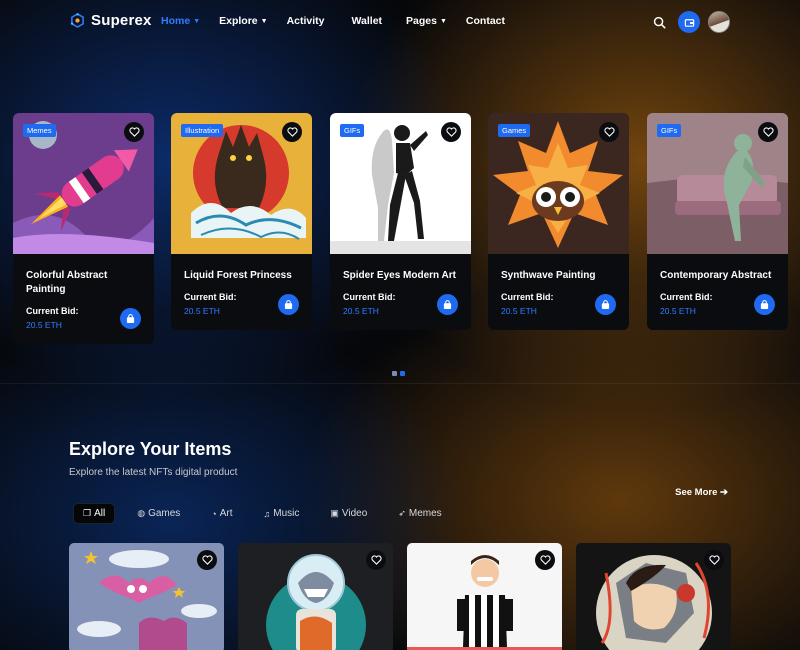 The width and height of the screenshot is (800, 650). What do you see at coordinates (121, 20) in the screenshot?
I see `brand-name: Superex` at bounding box center [121, 20].